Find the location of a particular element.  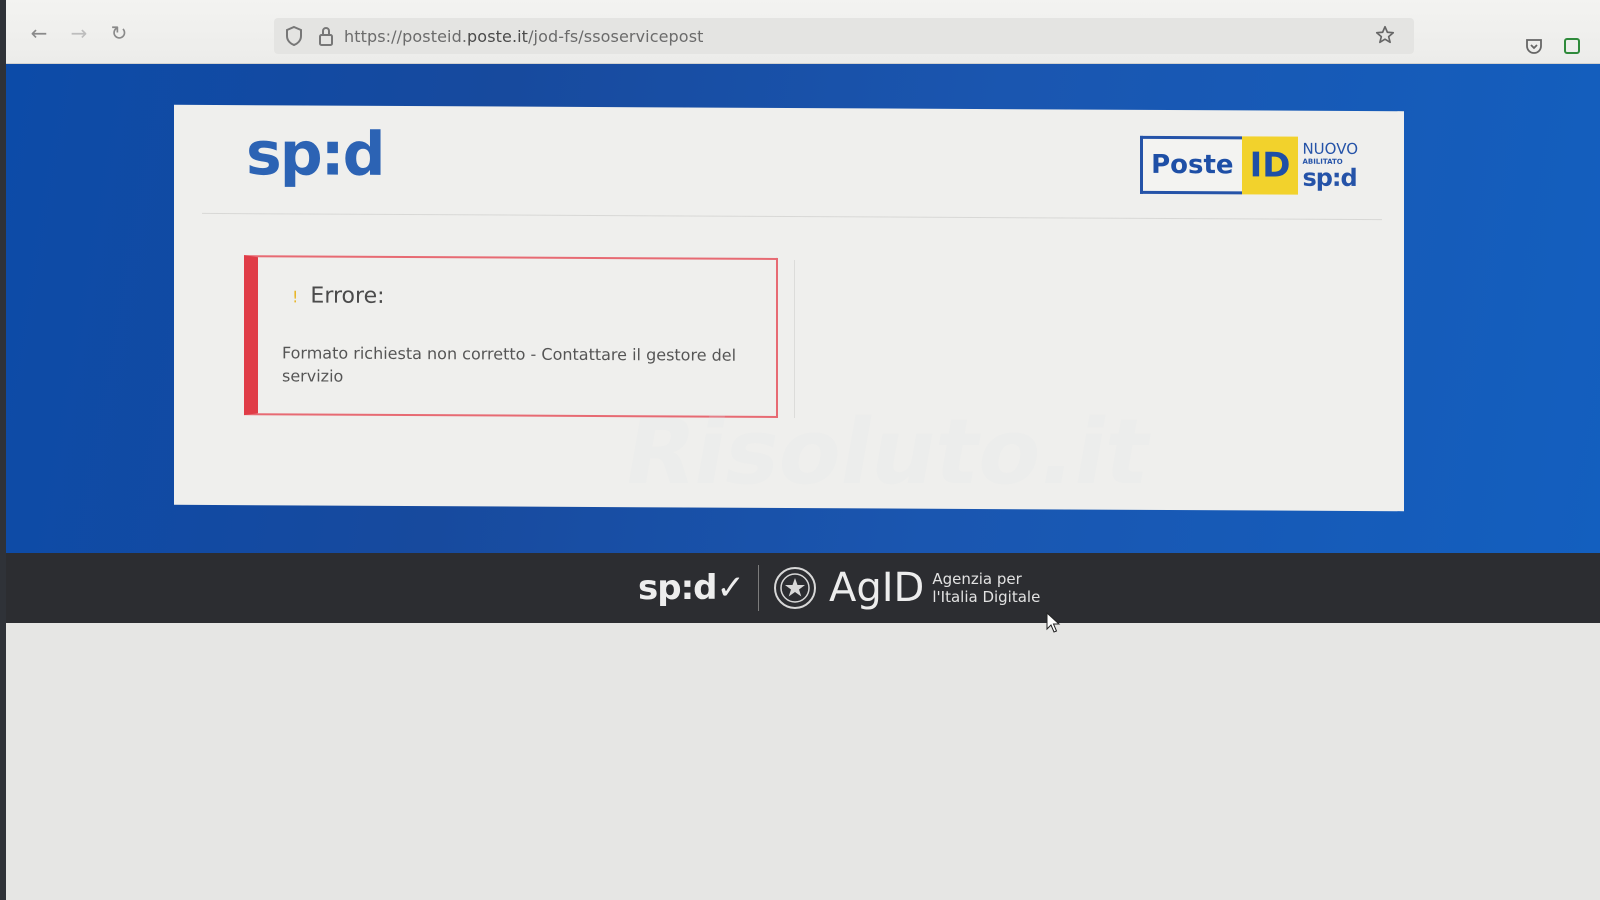

error-title-text: Errore: is located at coordinates (347, 296).